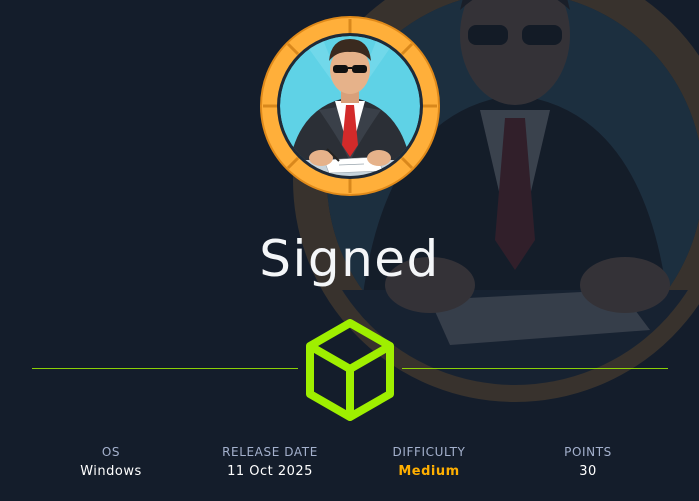 Image resolution: width=699 pixels, height=501 pixels. I want to click on stat-release-date-value: 11 Oct 2025, so click(270, 471).